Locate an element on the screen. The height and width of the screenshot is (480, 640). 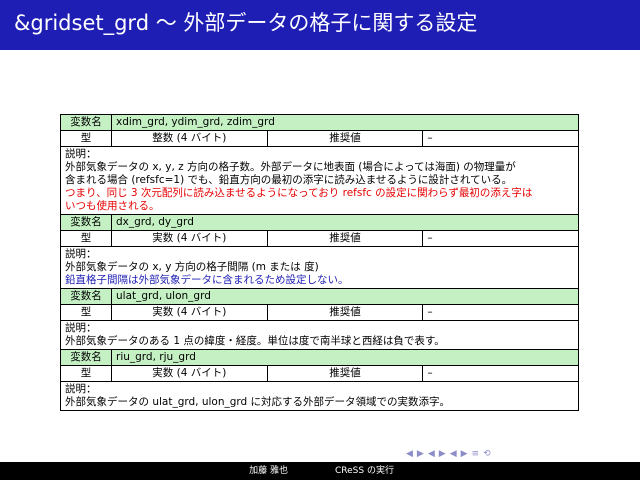
footer-subtitle-bar: CReSS の実行 is located at coordinates (479, 471).